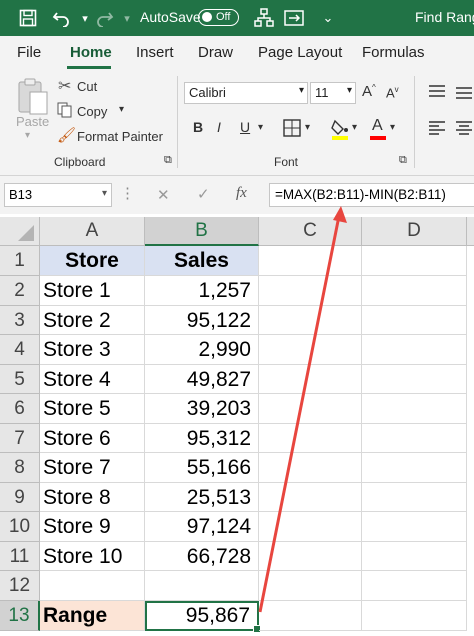 This screenshot has height=636, width=474. What do you see at coordinates (302, 409) in the screenshot?
I see `annotation-arrow` at bounding box center [302, 409].